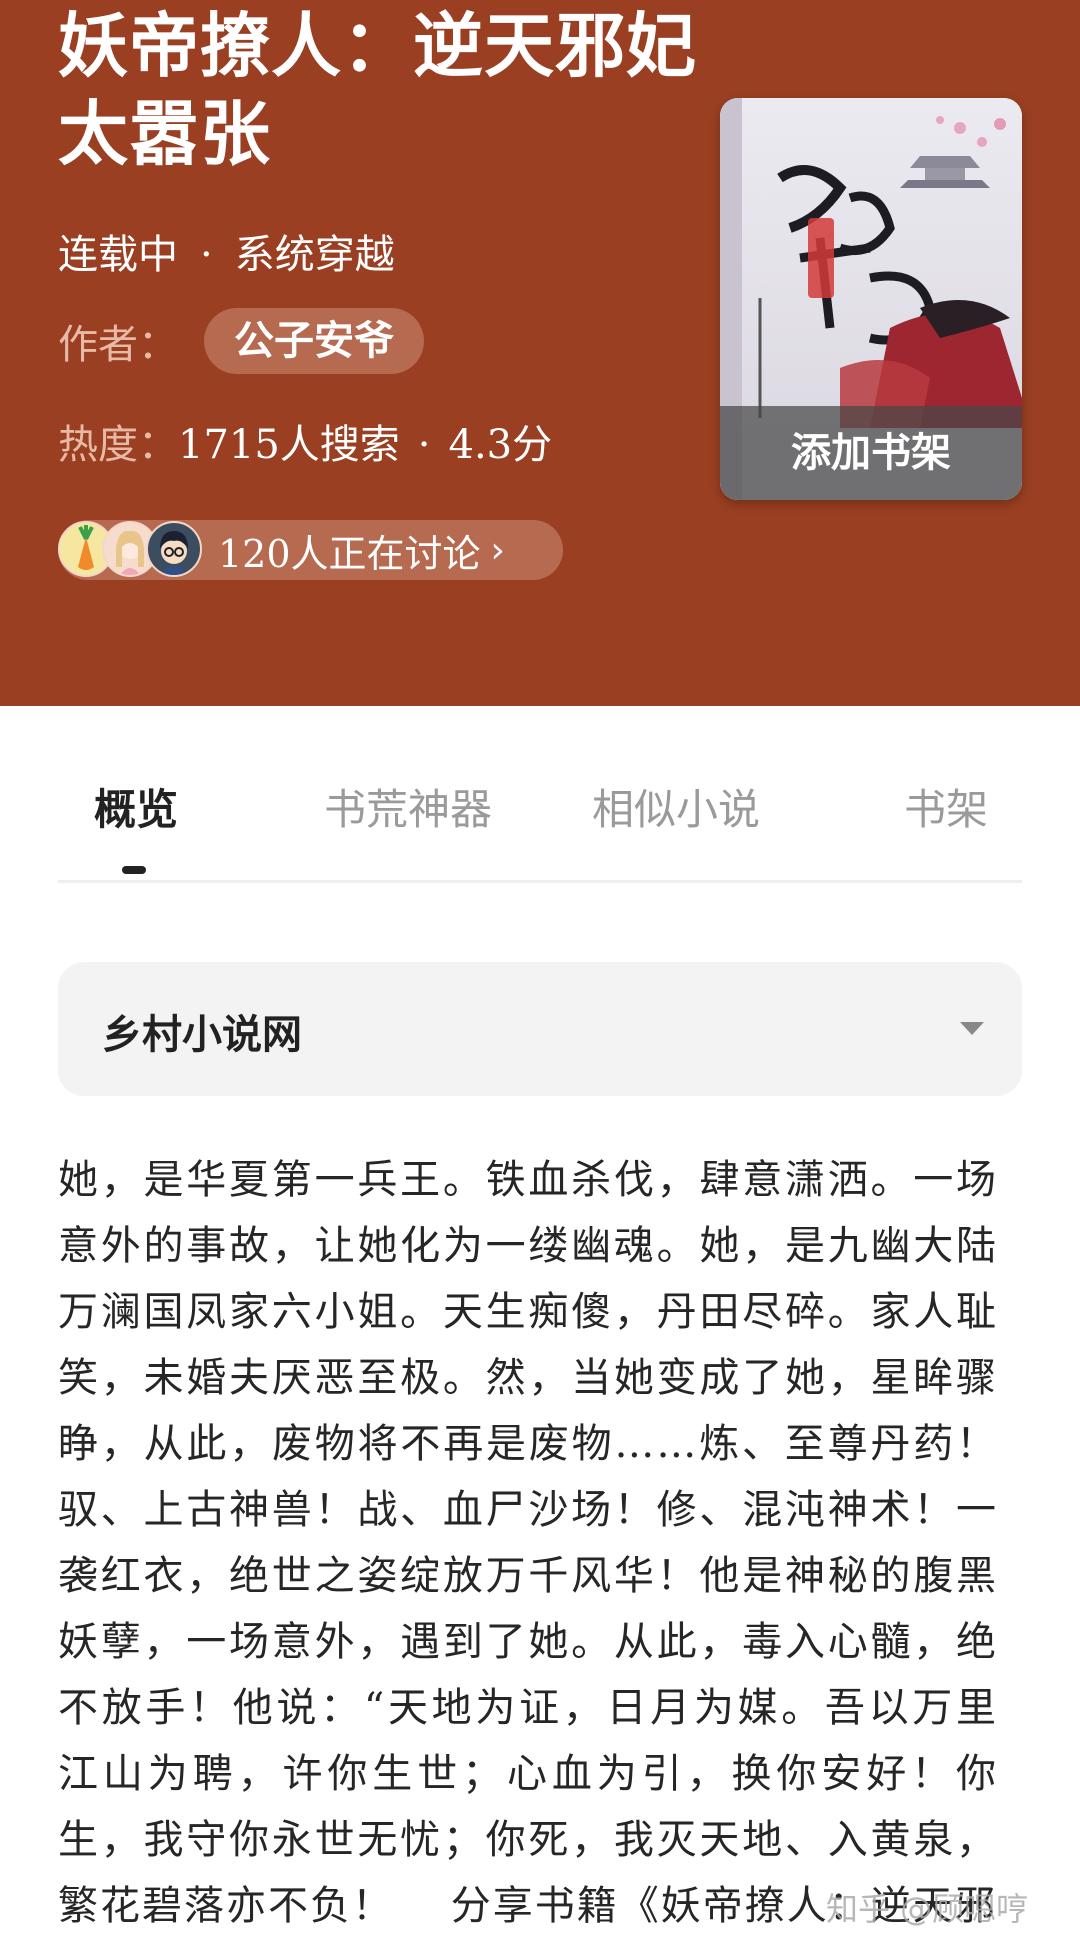 This screenshot has height=1948, width=1080. Describe the element at coordinates (134, 870) in the screenshot. I see `active-tab-indicator` at that location.